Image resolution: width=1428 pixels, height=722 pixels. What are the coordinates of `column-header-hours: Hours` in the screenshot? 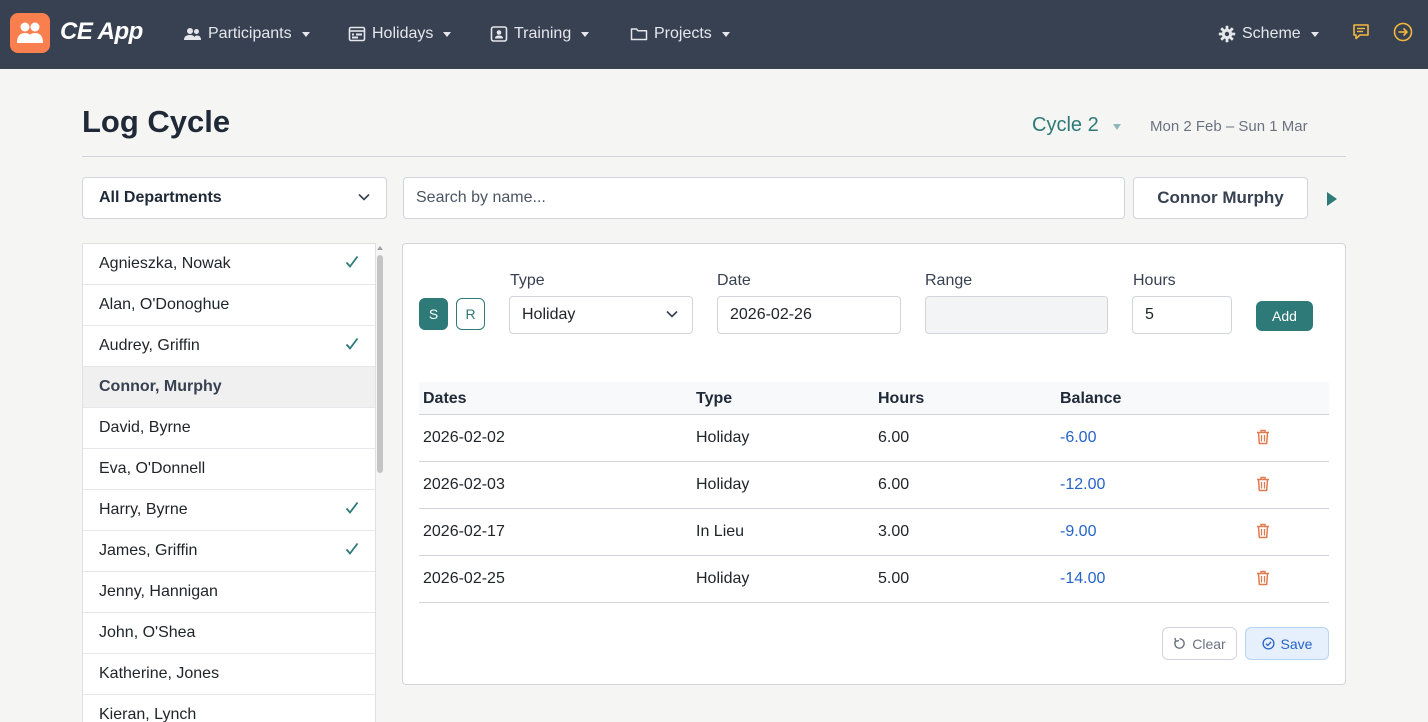 It's located at (901, 398).